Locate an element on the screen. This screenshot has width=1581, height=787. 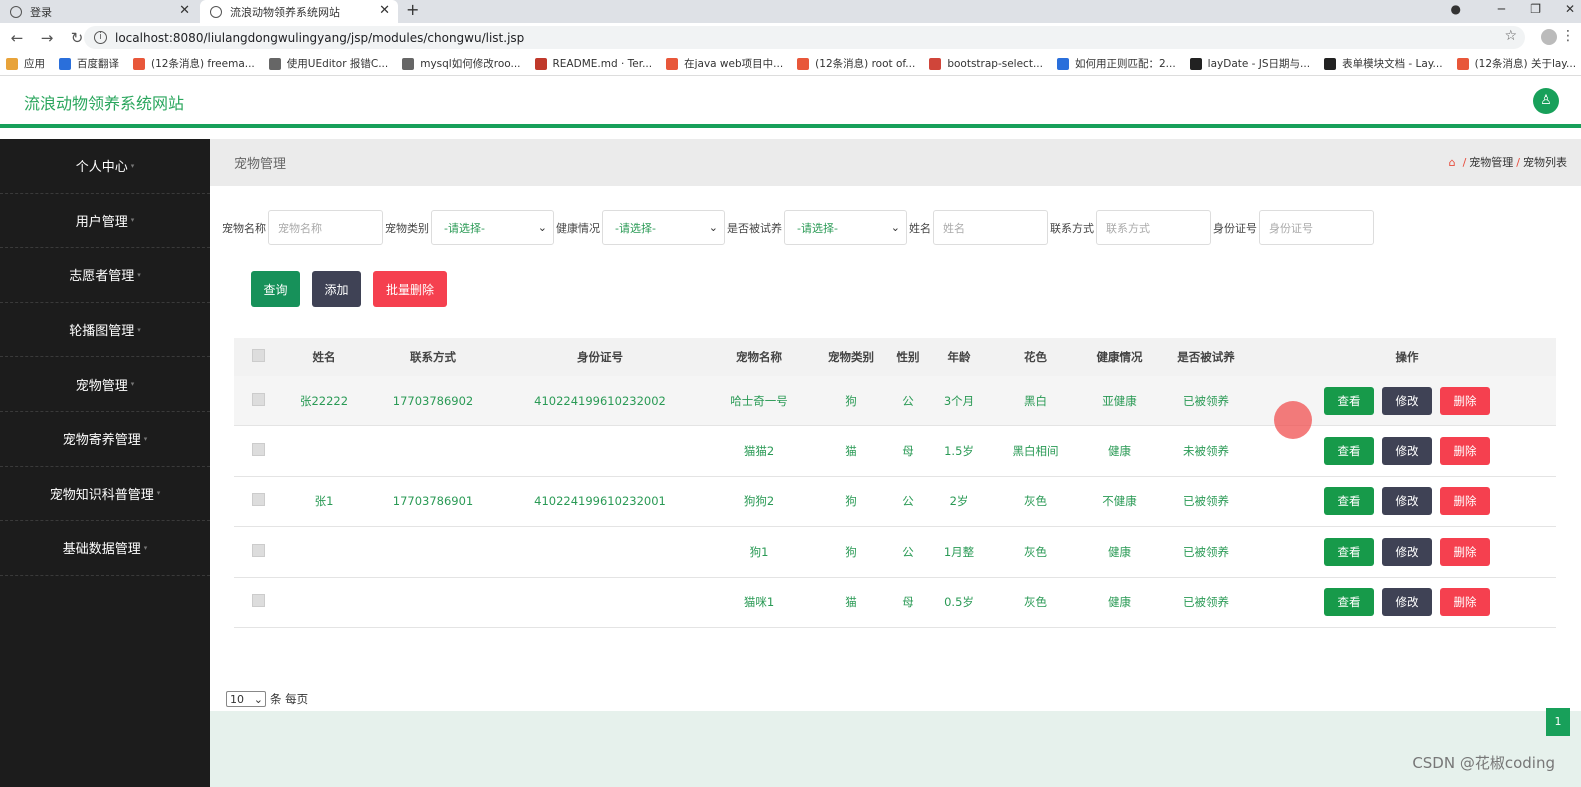
column-header: 是否被试养 is located at coordinates (1206, 357).